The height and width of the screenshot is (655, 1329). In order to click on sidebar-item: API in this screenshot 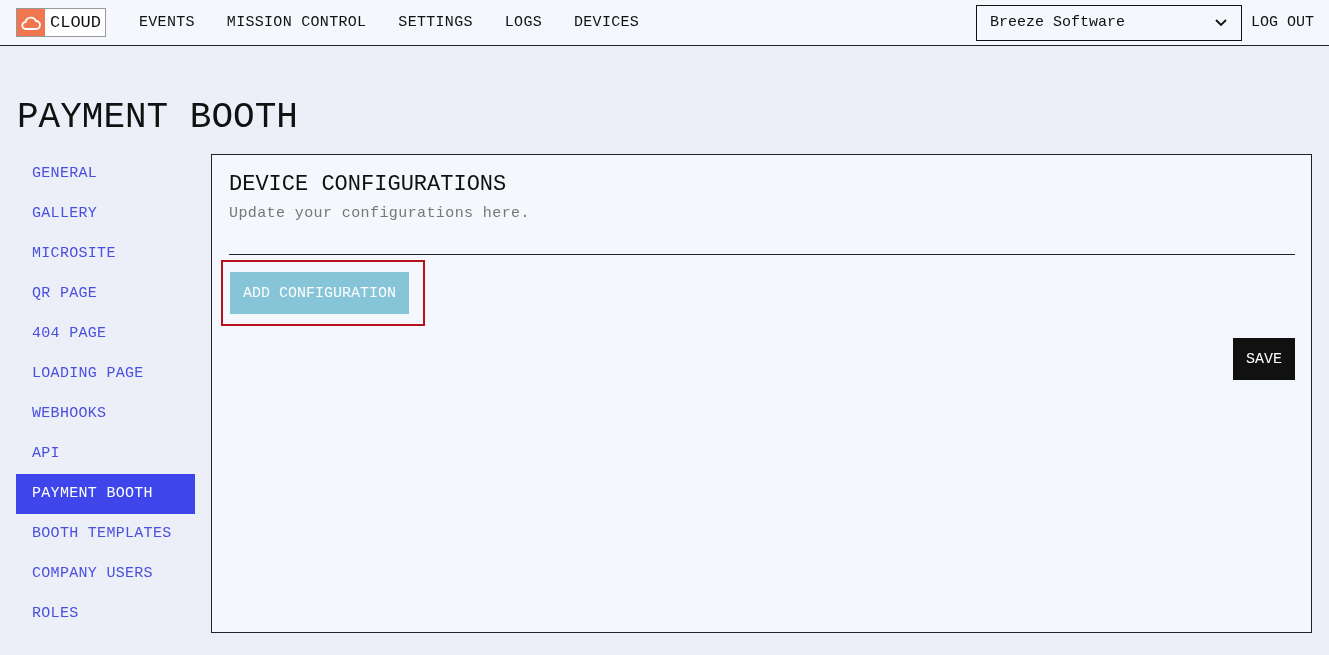, I will do `click(105, 454)`.